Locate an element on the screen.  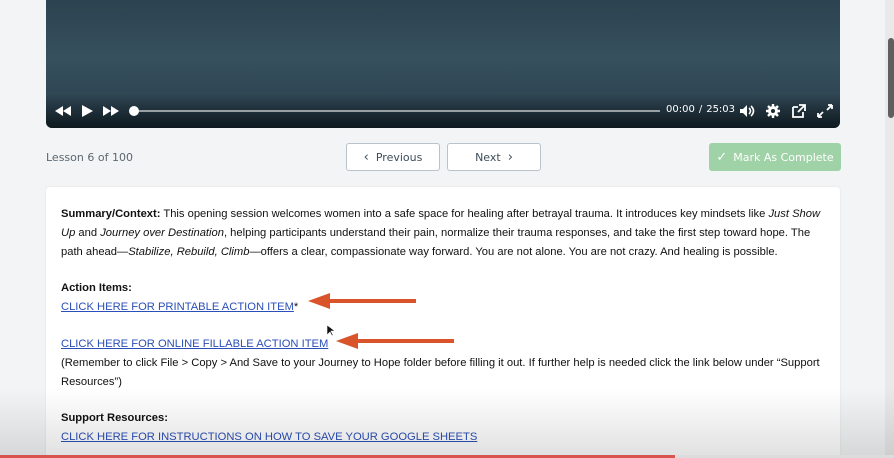
mark-complete-label: Mark As Complete is located at coordinates (783, 157).